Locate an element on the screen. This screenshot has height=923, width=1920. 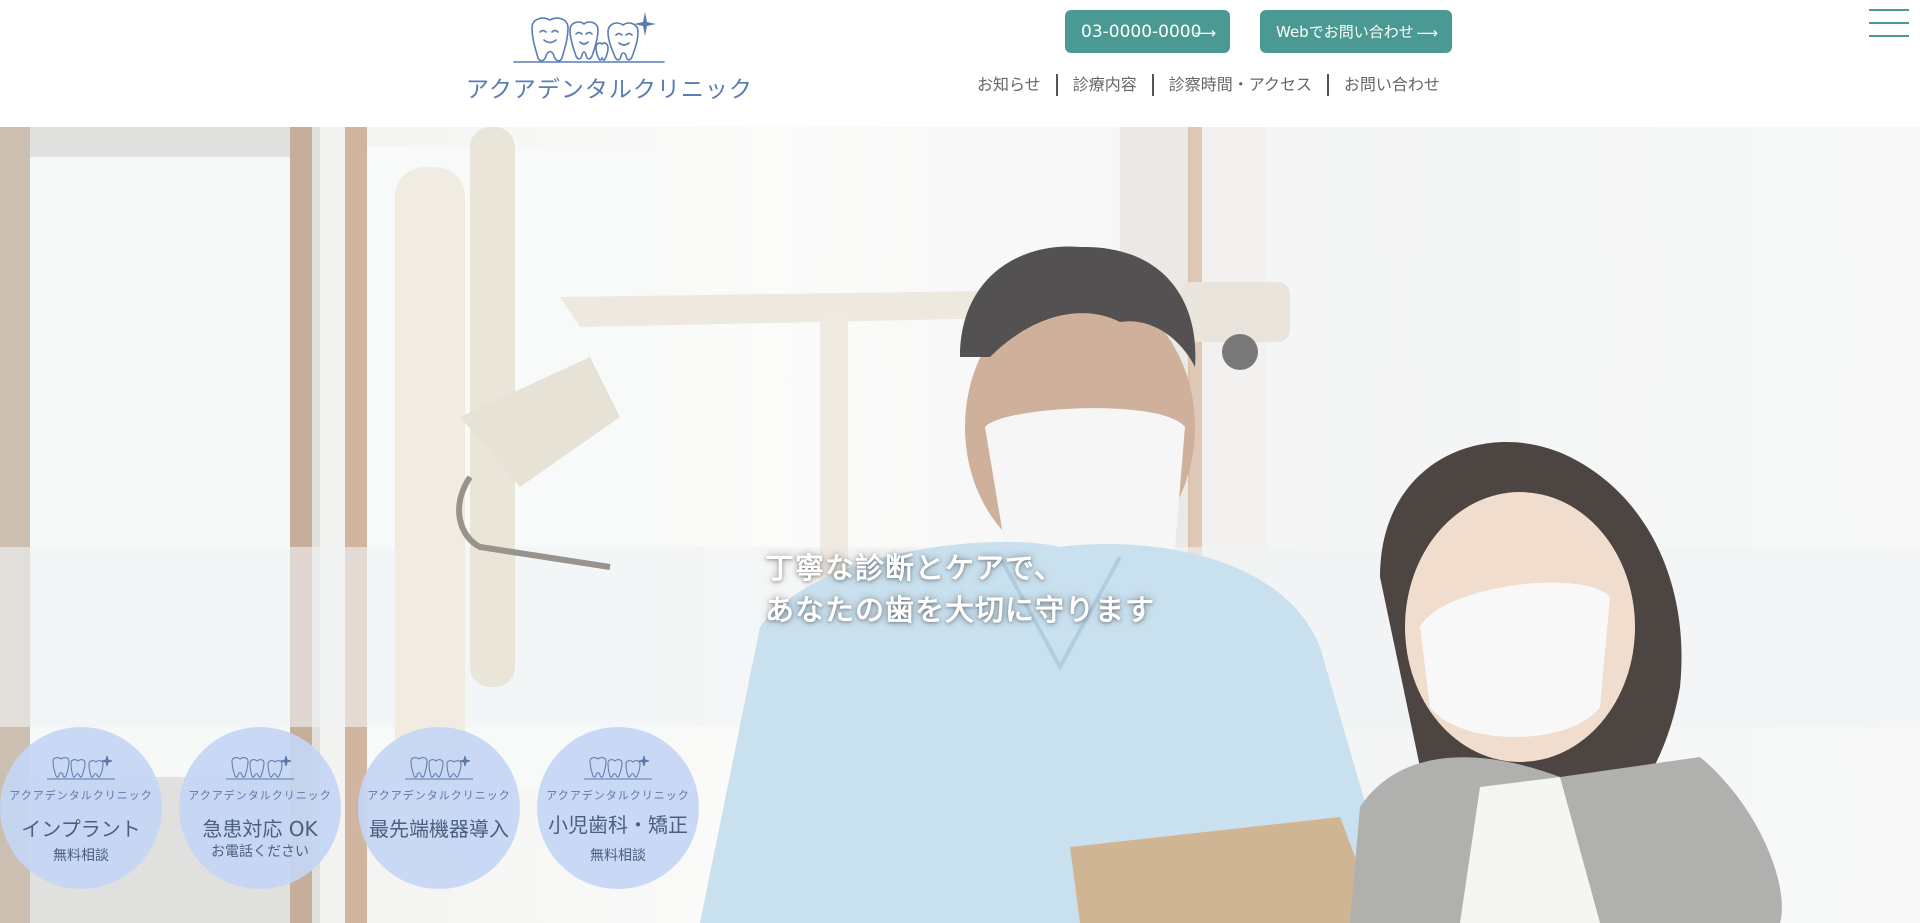
nav-item-services: 診療内容 is located at coordinates (1103, 85).